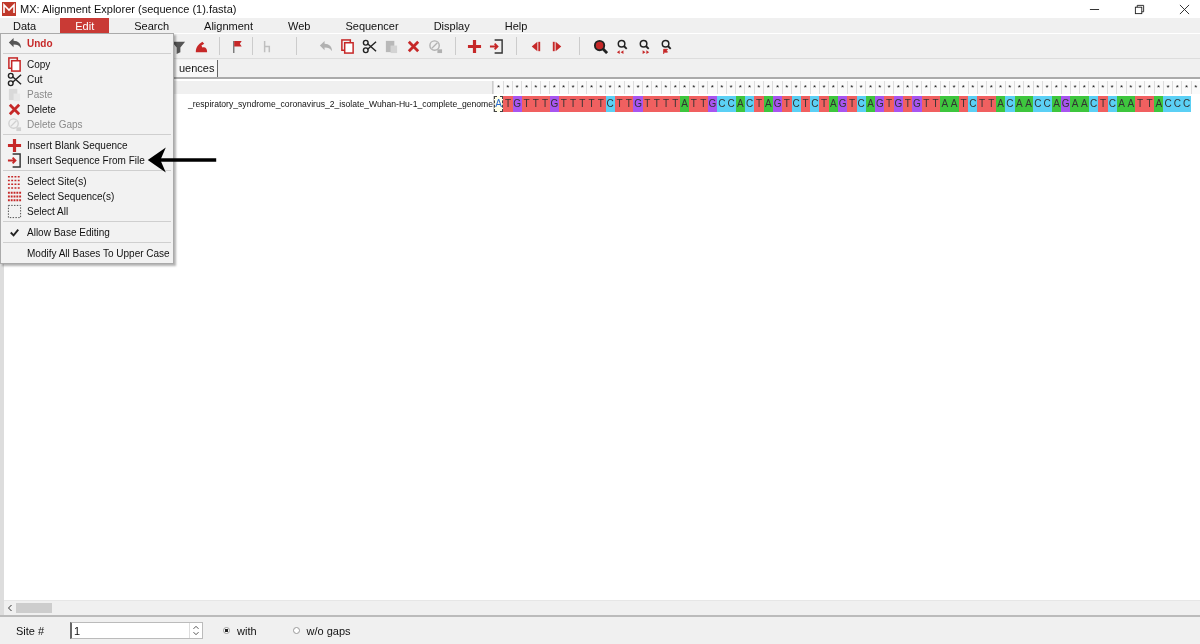 The width and height of the screenshot is (1200, 644). Describe the element at coordinates (85, 25) in the screenshot. I see `menu-item: Edit` at that location.